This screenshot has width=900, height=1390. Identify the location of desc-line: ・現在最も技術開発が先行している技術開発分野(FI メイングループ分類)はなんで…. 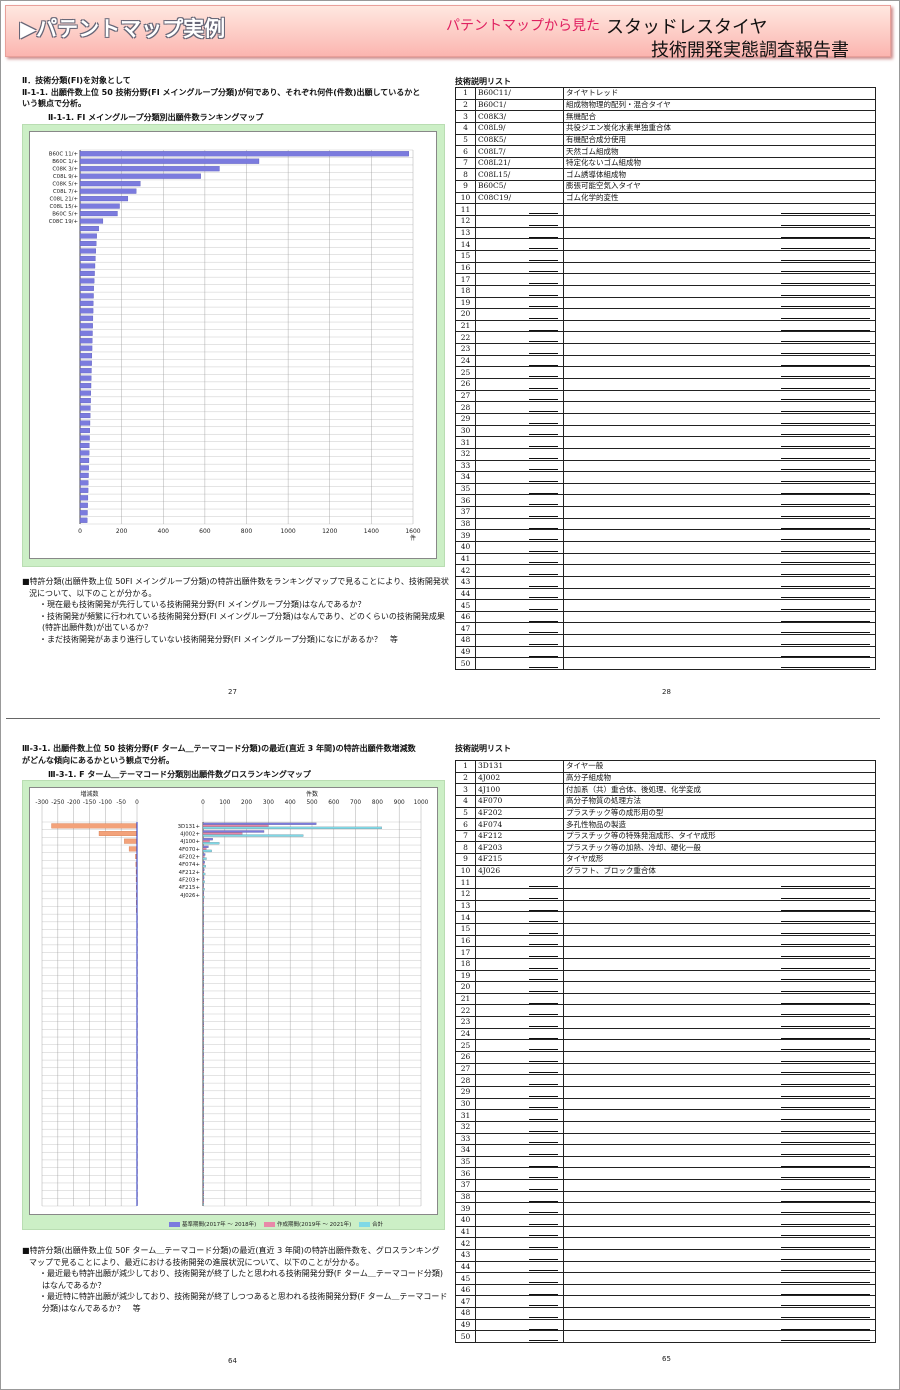
(202, 605).